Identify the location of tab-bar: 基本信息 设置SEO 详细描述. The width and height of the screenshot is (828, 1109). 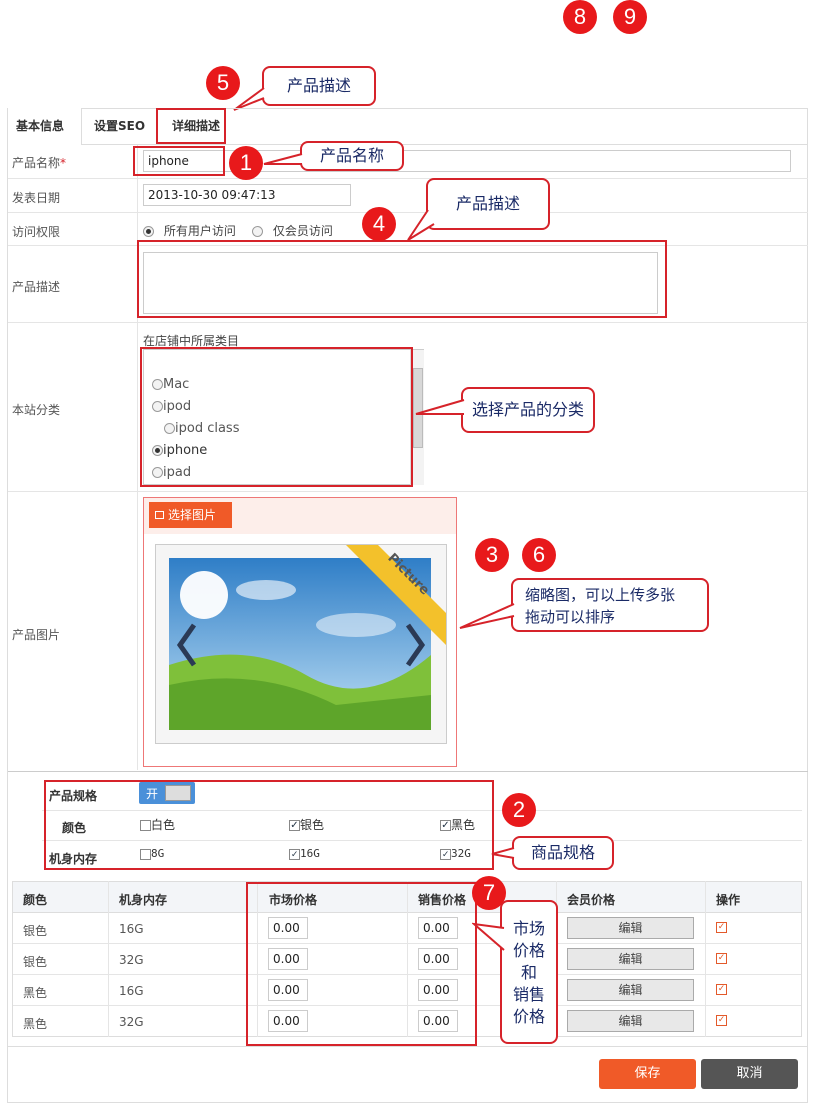
(408, 126).